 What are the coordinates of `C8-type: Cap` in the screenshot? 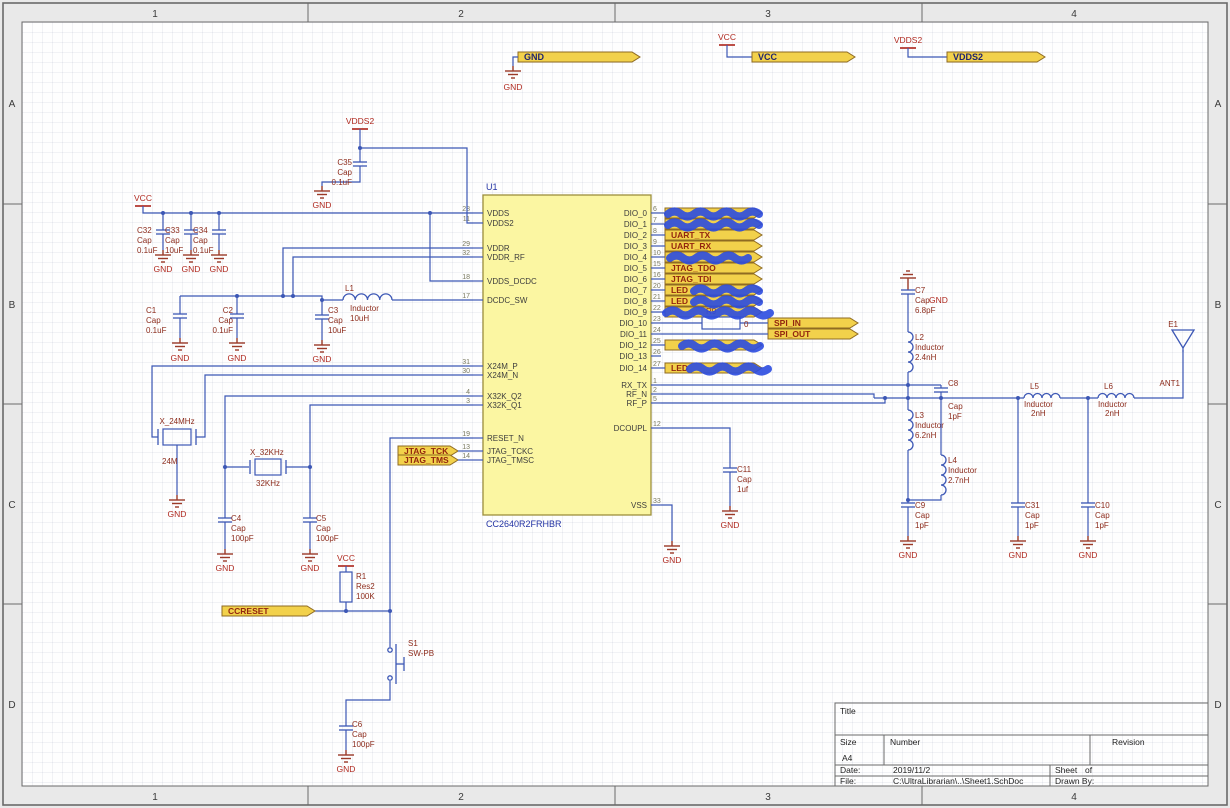 It's located at (955, 406).